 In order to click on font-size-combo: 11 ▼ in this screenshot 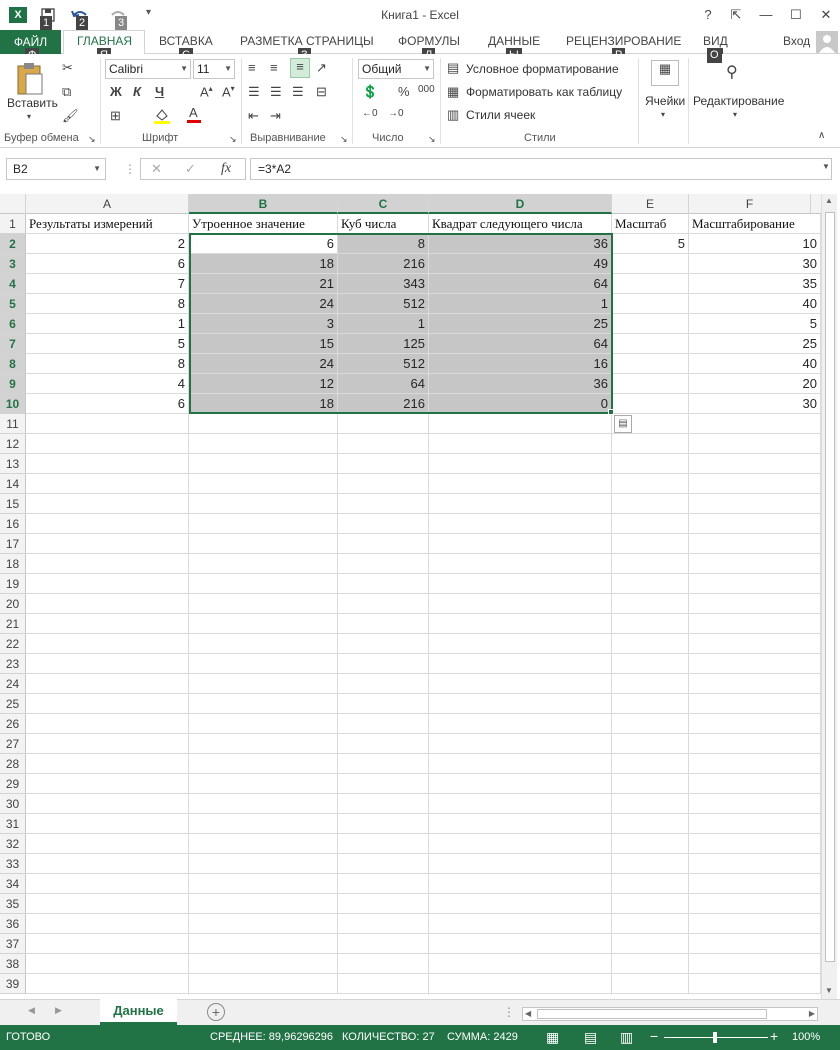, I will do `click(214, 69)`.